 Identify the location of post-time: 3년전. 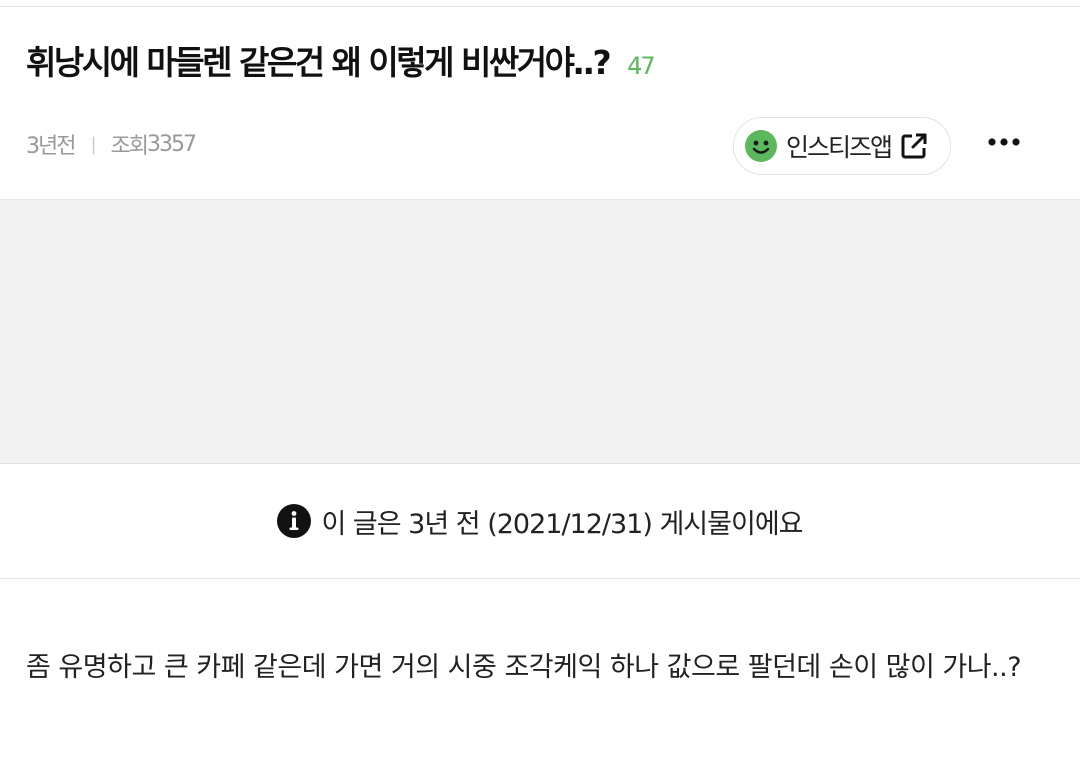
(51, 146).